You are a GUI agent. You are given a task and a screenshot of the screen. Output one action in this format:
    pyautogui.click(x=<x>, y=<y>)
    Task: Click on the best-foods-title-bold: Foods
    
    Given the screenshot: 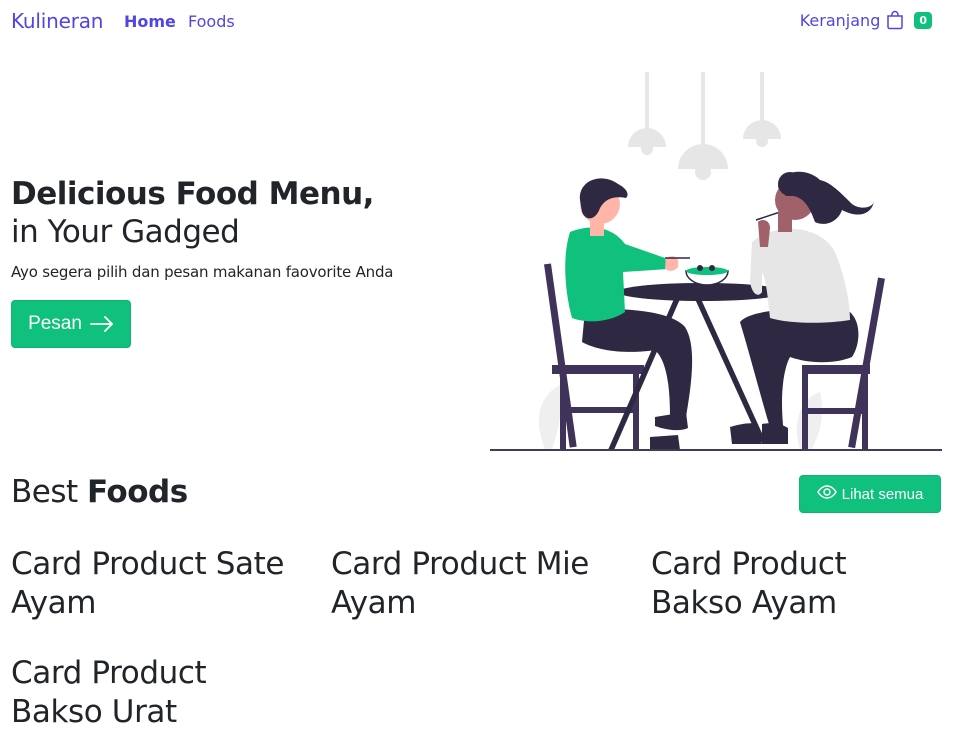 What is the action you would take?
    pyautogui.click(x=137, y=492)
    